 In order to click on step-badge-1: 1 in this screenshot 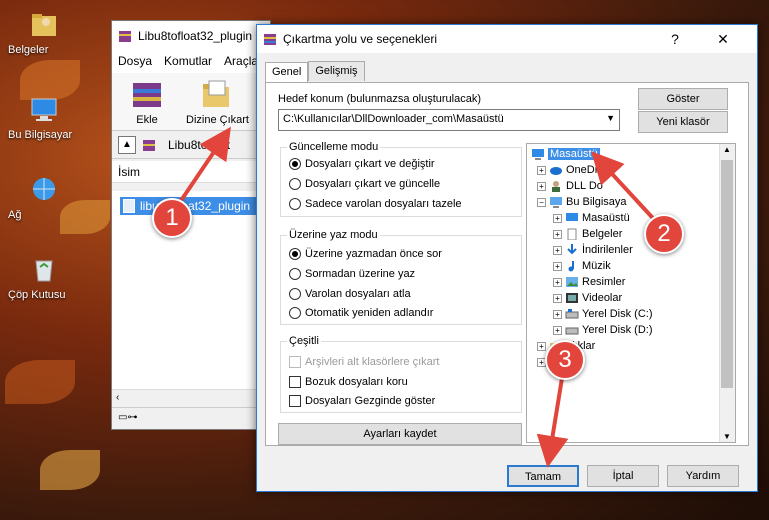, I will do `click(172, 218)`.